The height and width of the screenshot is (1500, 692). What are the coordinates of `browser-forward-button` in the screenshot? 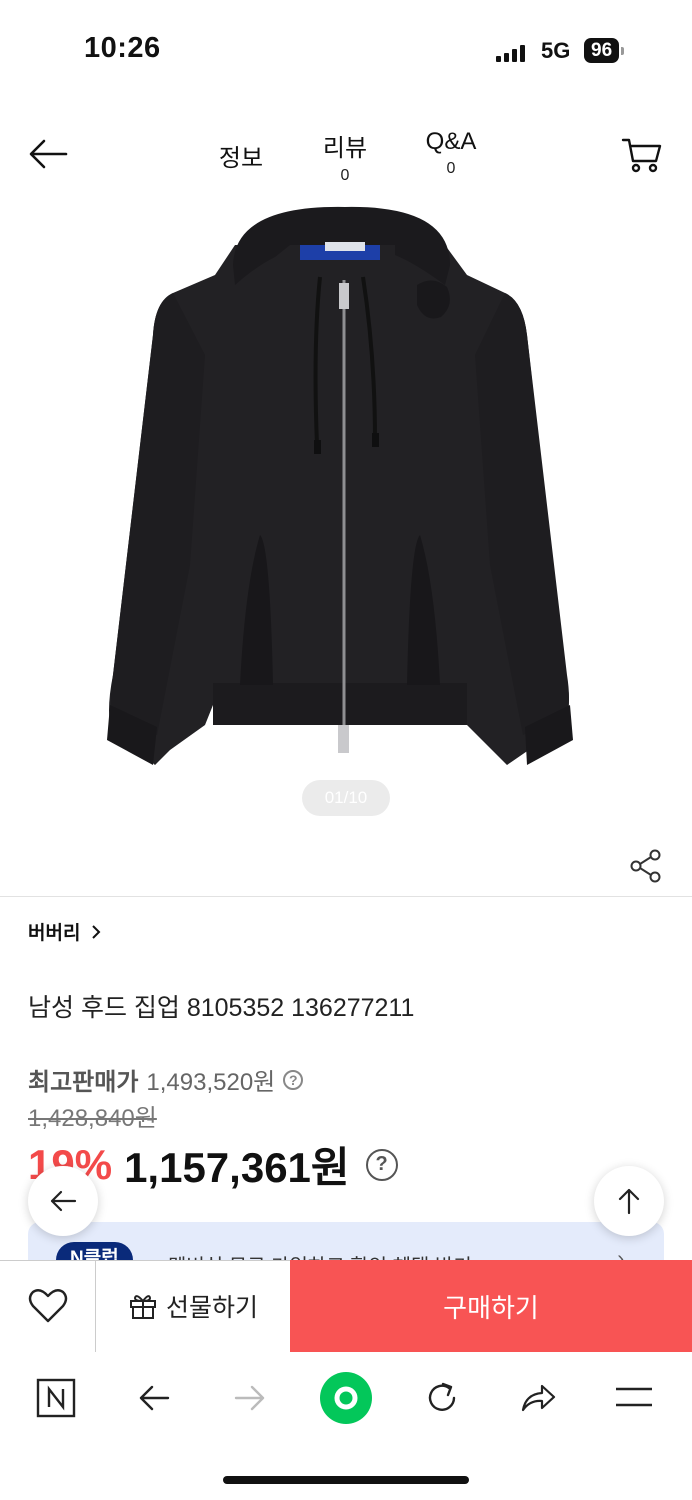 It's located at (250, 1398).